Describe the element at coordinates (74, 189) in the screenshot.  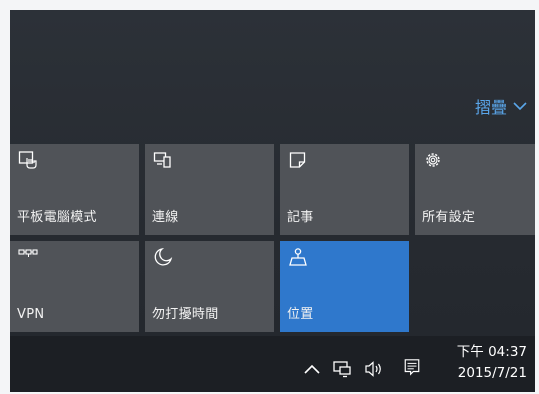
I see `tile-tablet-mode: 平板電腦模式` at that location.